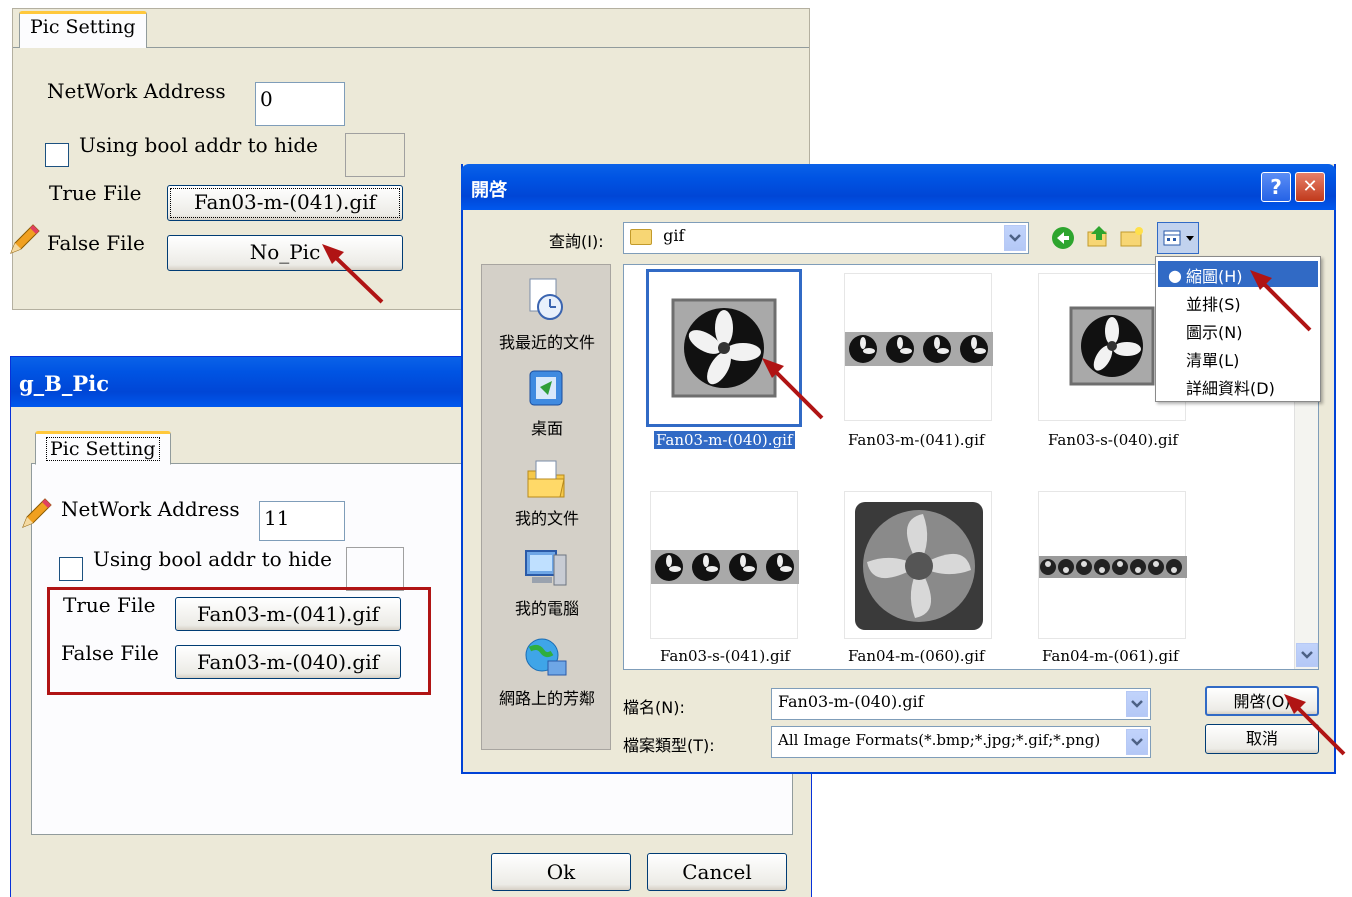  What do you see at coordinates (1098, 237) in the screenshot?
I see `up-folder-icon` at bounding box center [1098, 237].